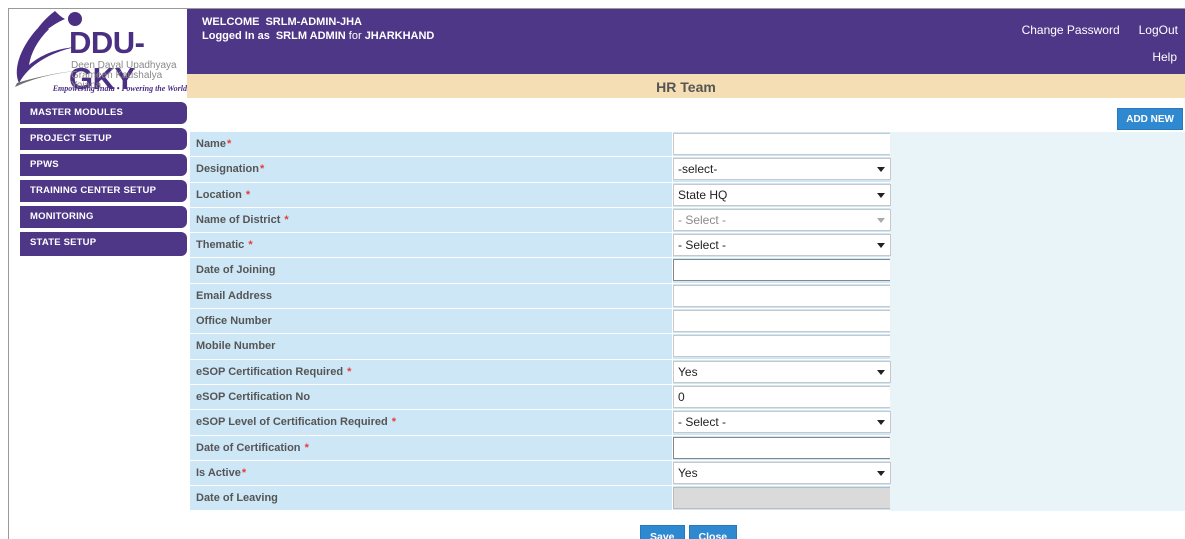 This screenshot has width=1185, height=539. Describe the element at coordinates (782, 321) in the screenshot. I see `office-number-input` at that location.